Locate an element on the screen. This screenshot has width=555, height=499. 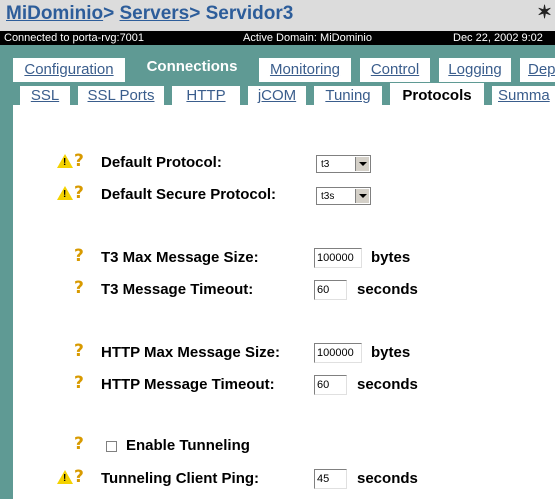
tab-label: Monitoring is located at coordinates (305, 69).